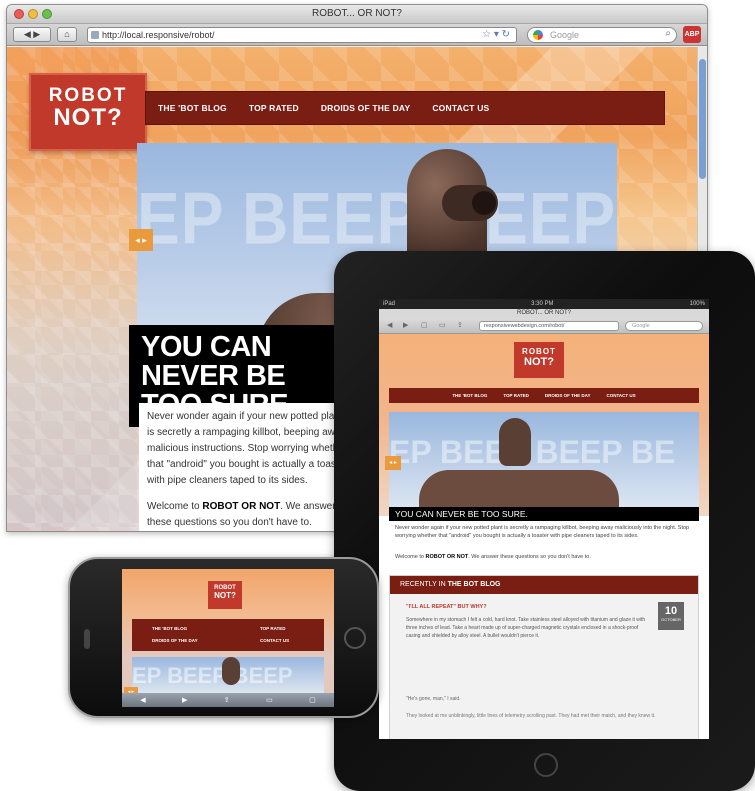 The width and height of the screenshot is (755, 791). What do you see at coordinates (469, 395) in the screenshot?
I see `ipad-nav-item-bot-blog: THE 'BOT BLOG` at bounding box center [469, 395].